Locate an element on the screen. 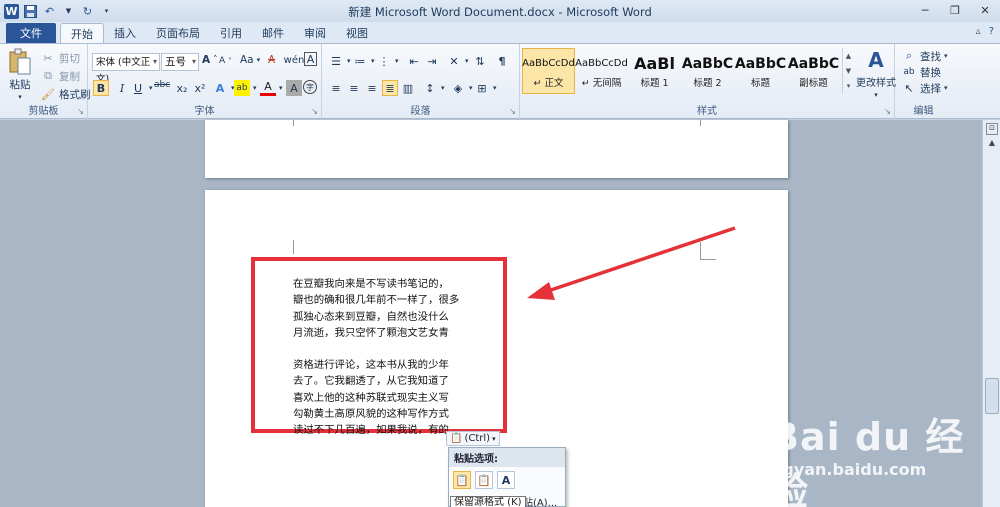 This screenshot has height=507, width=1000. clipboard-group-label: 剪贴板 is located at coordinates (43, 111).